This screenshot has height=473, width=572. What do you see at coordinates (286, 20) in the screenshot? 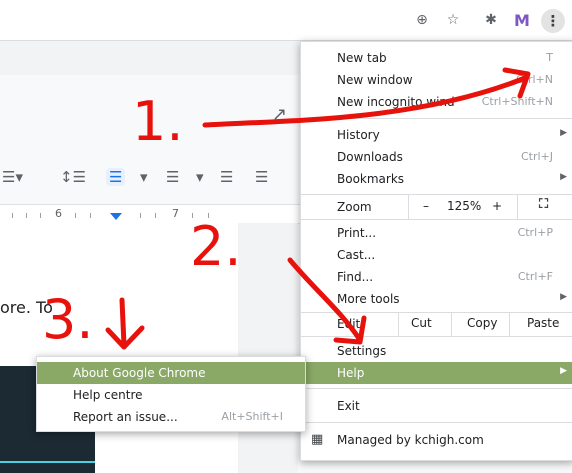
I see `browser-toolbar: ⊕ ☆ ✱ M ⋮` at bounding box center [286, 20].